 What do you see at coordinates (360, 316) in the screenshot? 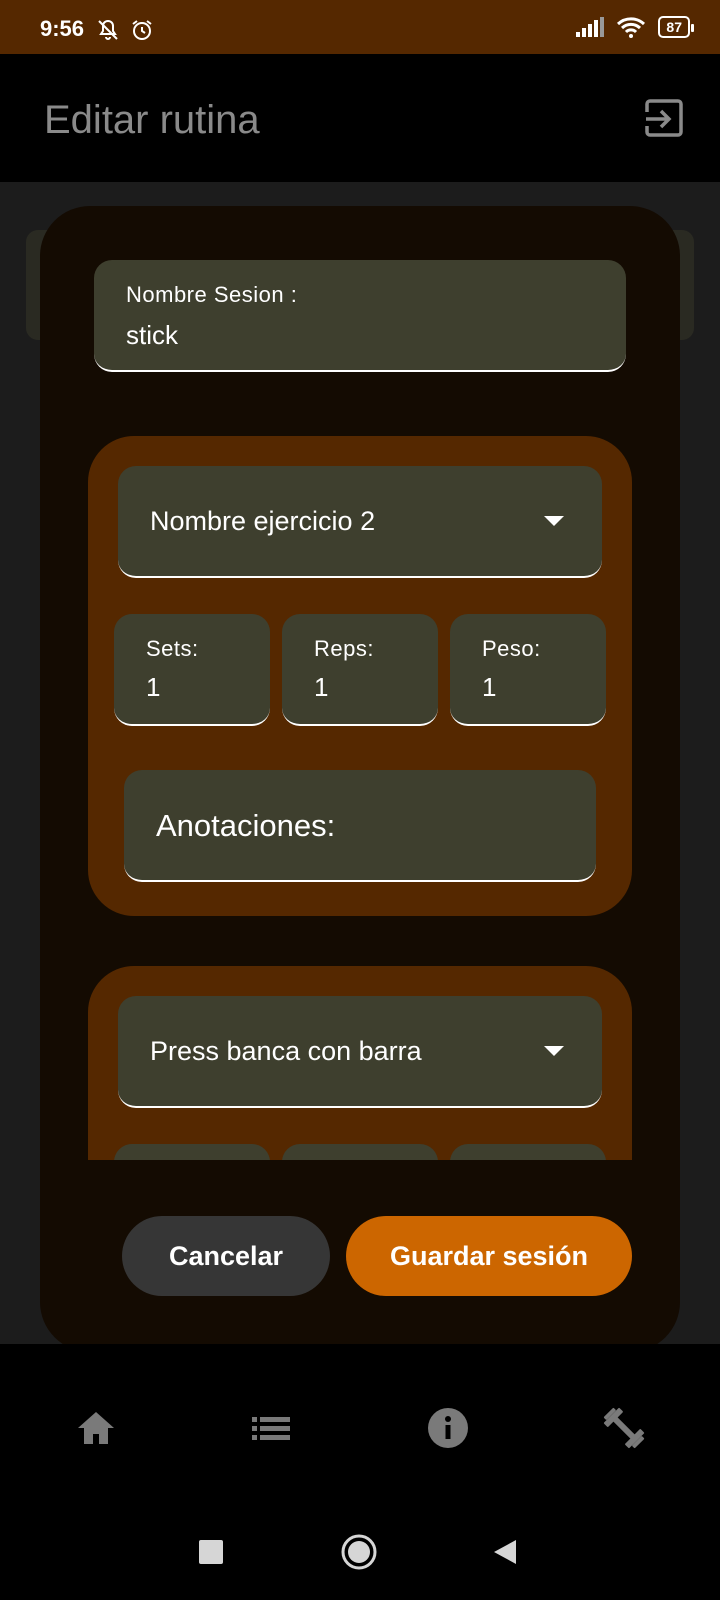
I see `session-name-field: Nombre Sesion : stick` at bounding box center [360, 316].